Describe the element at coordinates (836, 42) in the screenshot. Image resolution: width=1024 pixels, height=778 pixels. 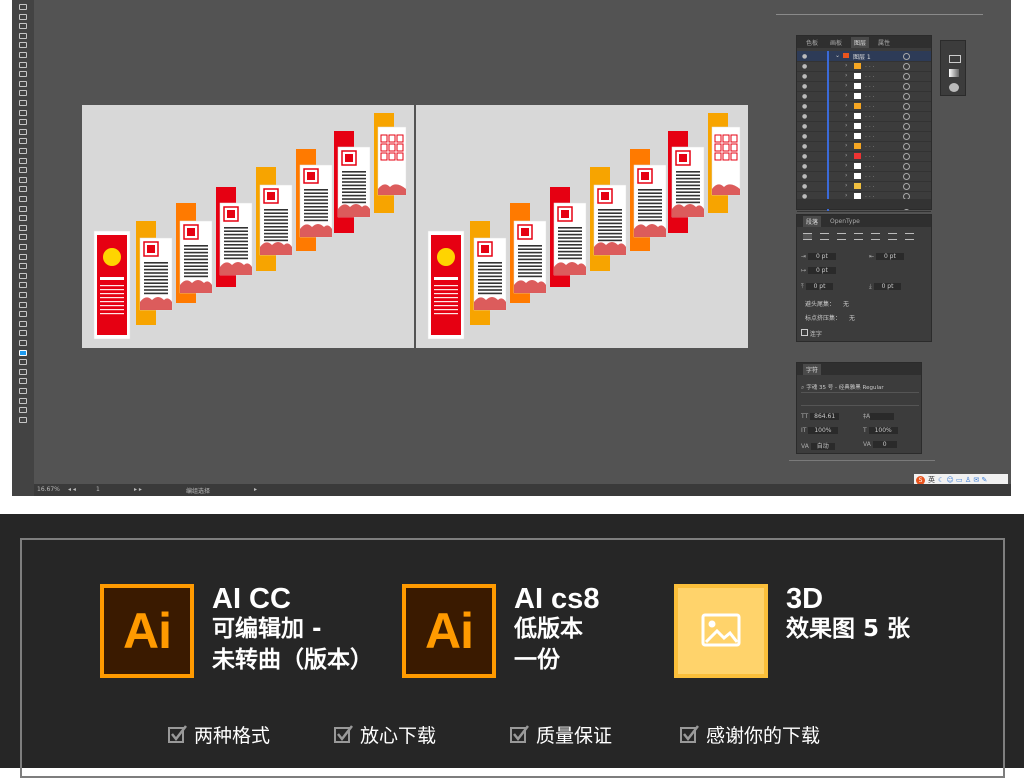
I see `tab-artboards: 画板` at that location.